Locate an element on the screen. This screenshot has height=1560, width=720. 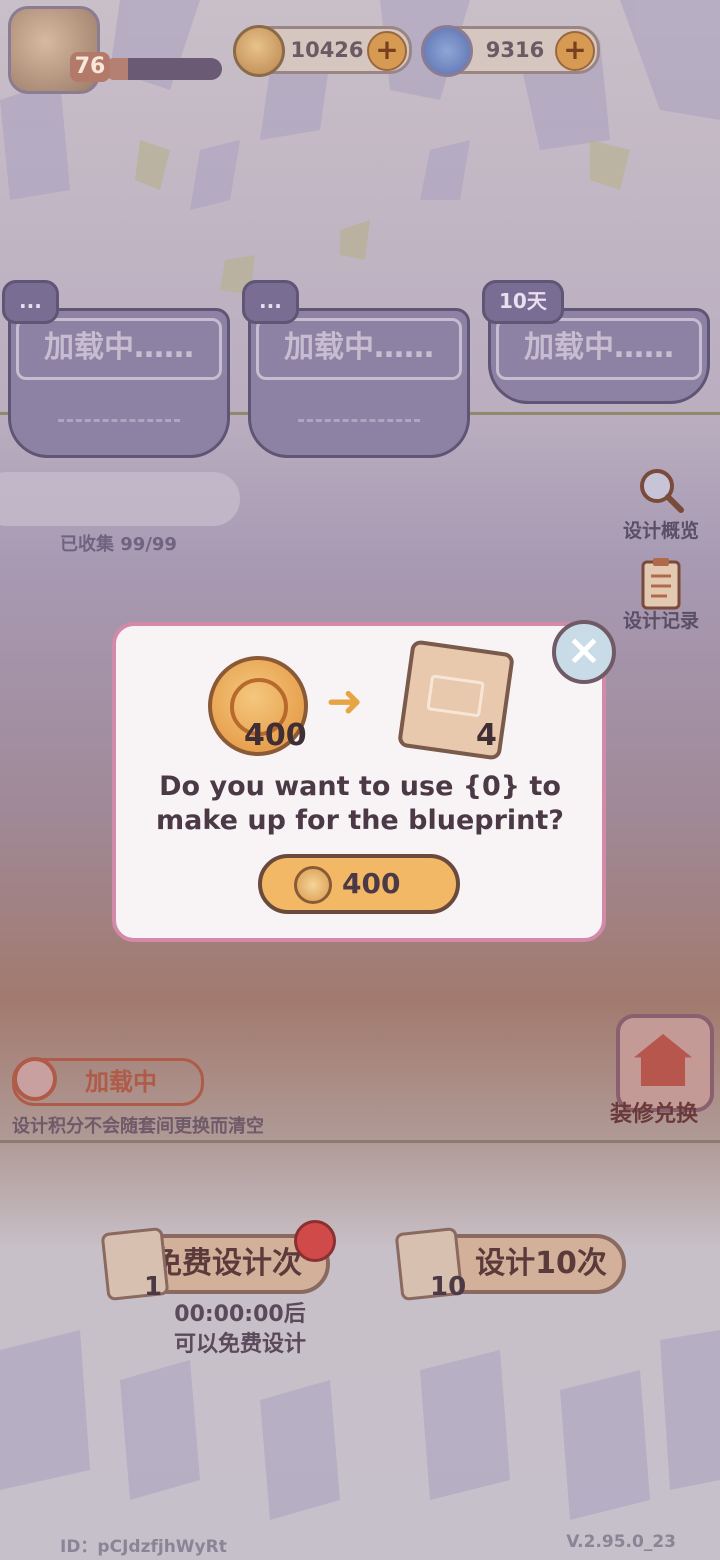
free-design-count: 1 is located at coordinates (153, 1287).